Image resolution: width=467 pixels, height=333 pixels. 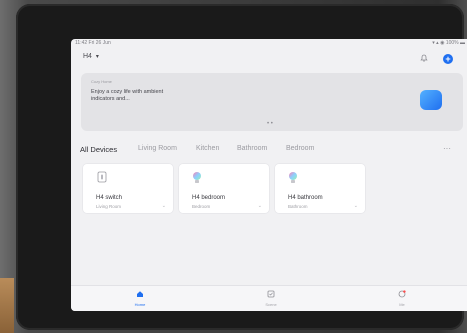 I want to click on tab-kitchen: Kitchen, so click(x=207, y=148).